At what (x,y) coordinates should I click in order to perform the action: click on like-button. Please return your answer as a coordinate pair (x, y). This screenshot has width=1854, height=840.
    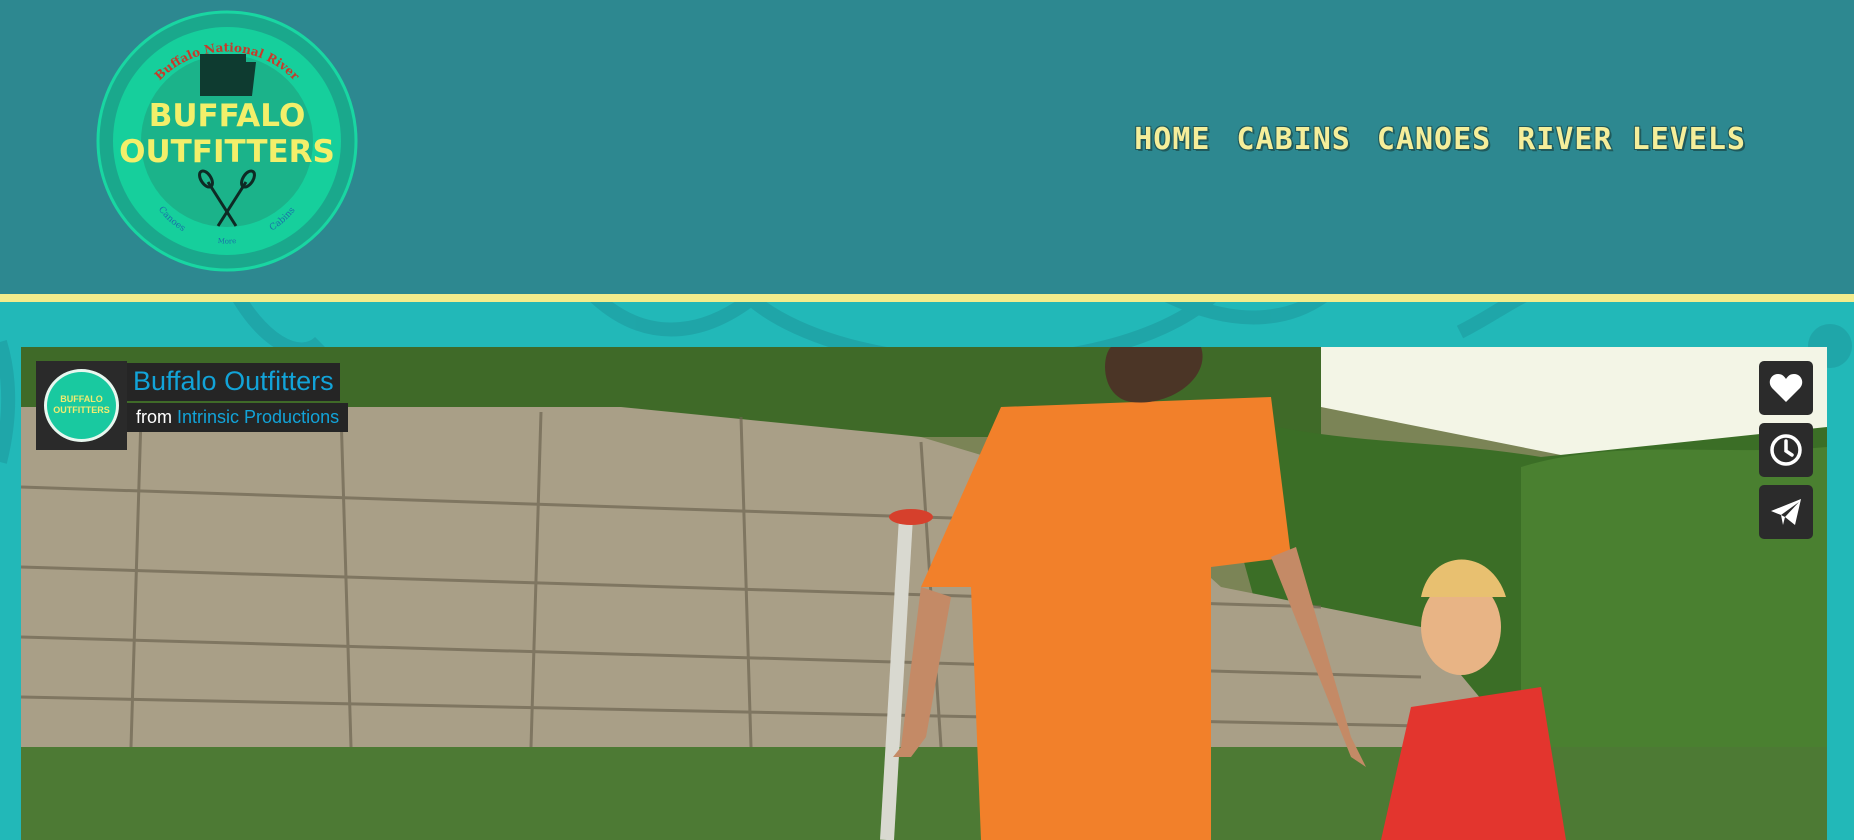
    Looking at the image, I should click on (1786, 388).